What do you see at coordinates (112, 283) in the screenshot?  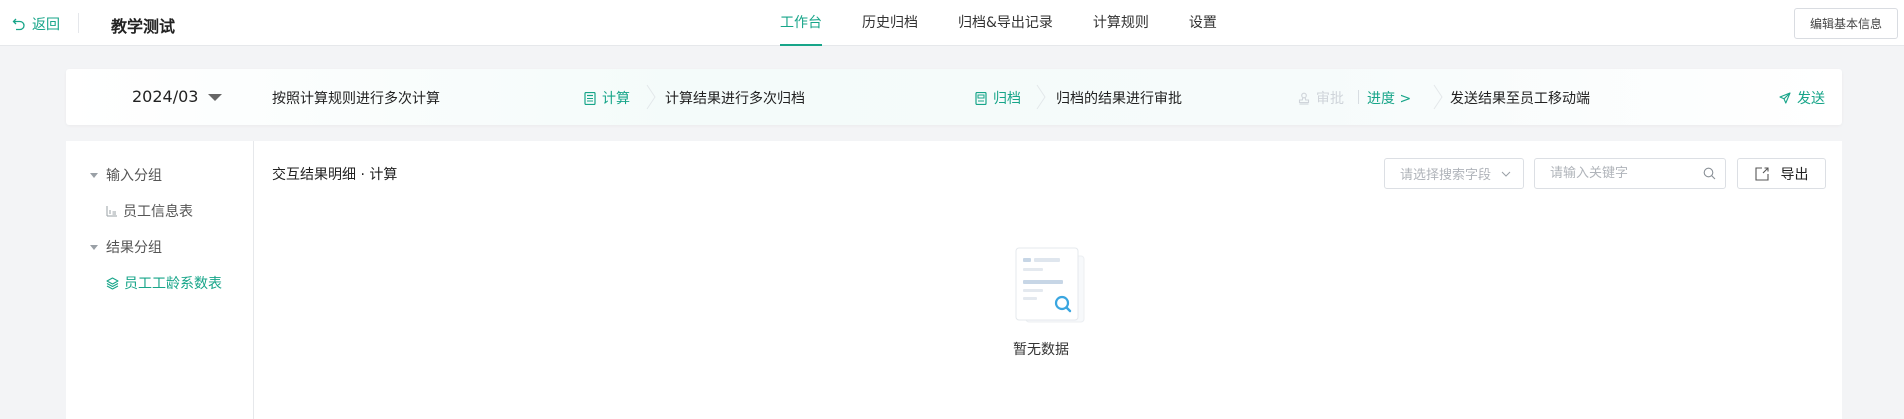 I see `layers-icon` at bounding box center [112, 283].